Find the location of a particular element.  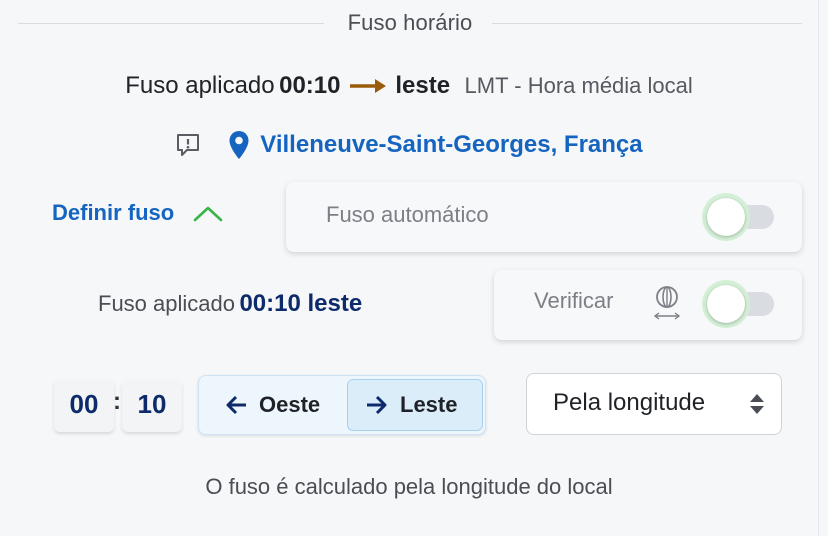

map-pin-icon is located at coordinates (239, 145).